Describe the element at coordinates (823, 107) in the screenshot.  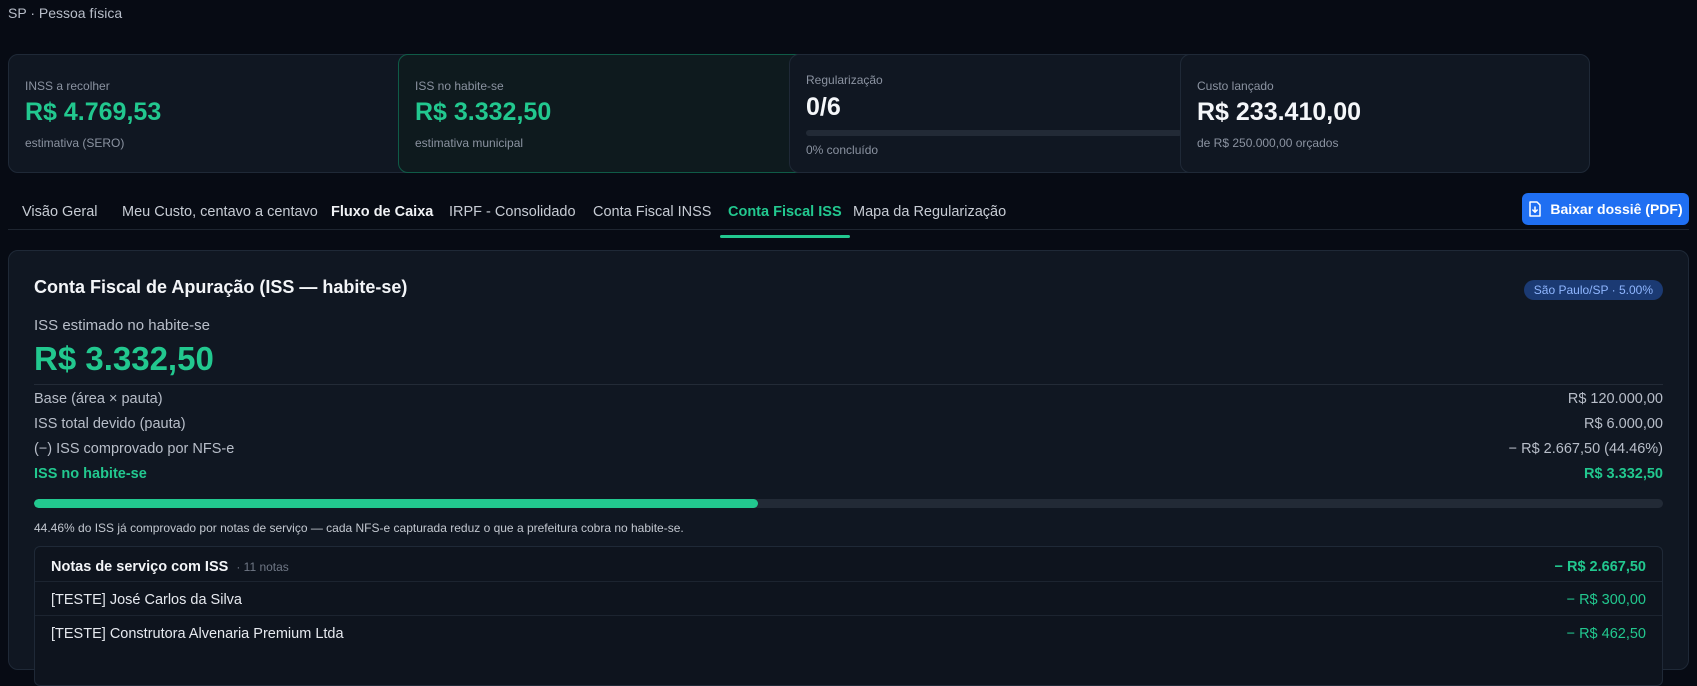
I see `card-value: 0/6` at that location.